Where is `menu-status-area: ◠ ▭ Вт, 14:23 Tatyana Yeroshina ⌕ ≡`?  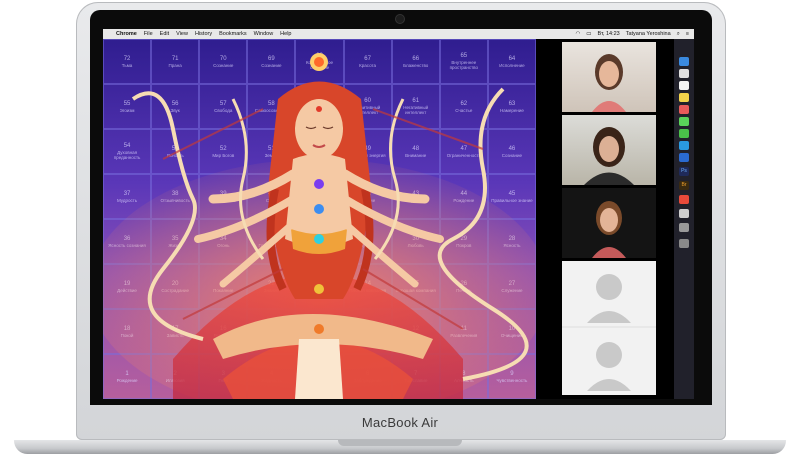 menu-status-area: ◠ ▭ Вт, 14:23 Tatyana Yeroshina ⌕ ≡ is located at coordinates (631, 34).